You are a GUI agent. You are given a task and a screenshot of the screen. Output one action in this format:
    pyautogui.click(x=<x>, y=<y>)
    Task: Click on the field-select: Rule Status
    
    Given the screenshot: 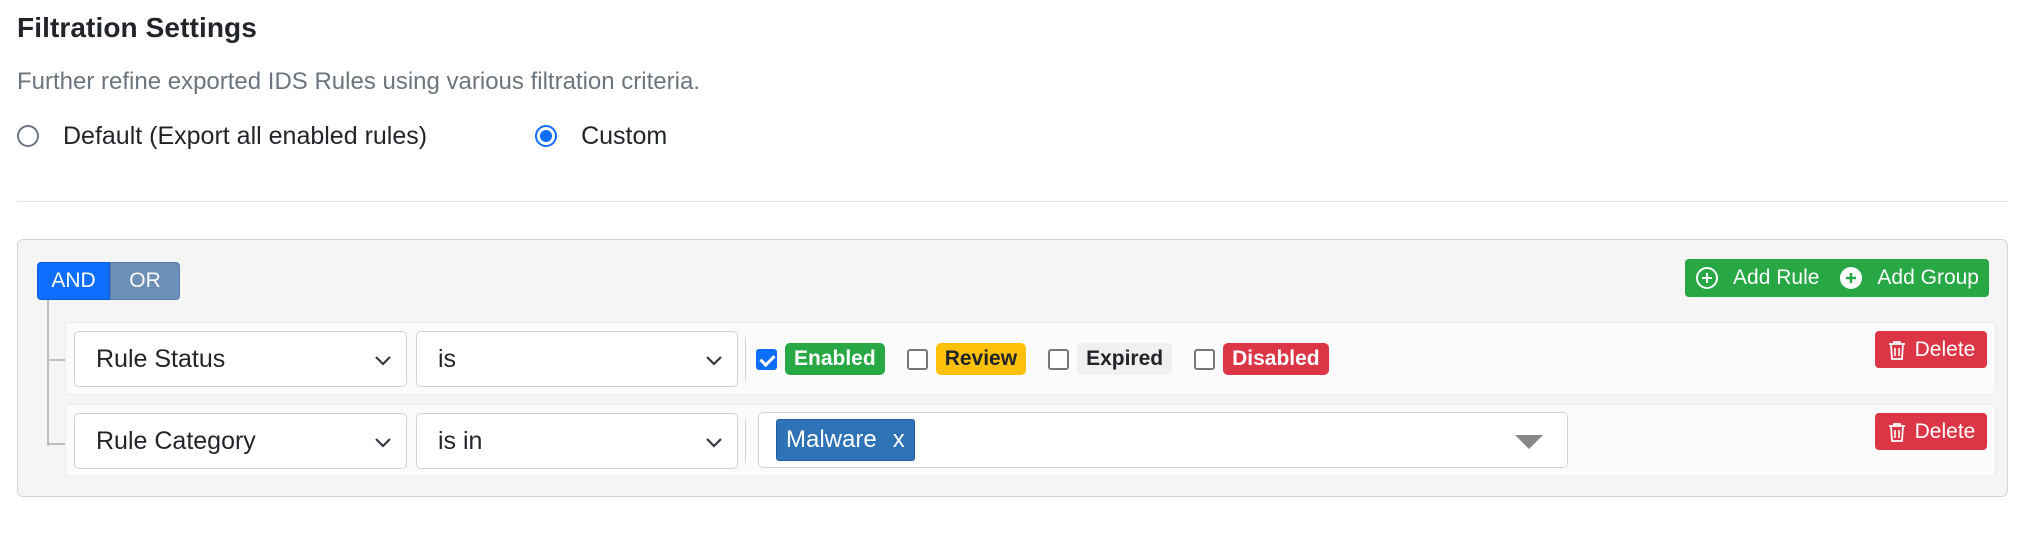 What is the action you would take?
    pyautogui.click(x=240, y=359)
    